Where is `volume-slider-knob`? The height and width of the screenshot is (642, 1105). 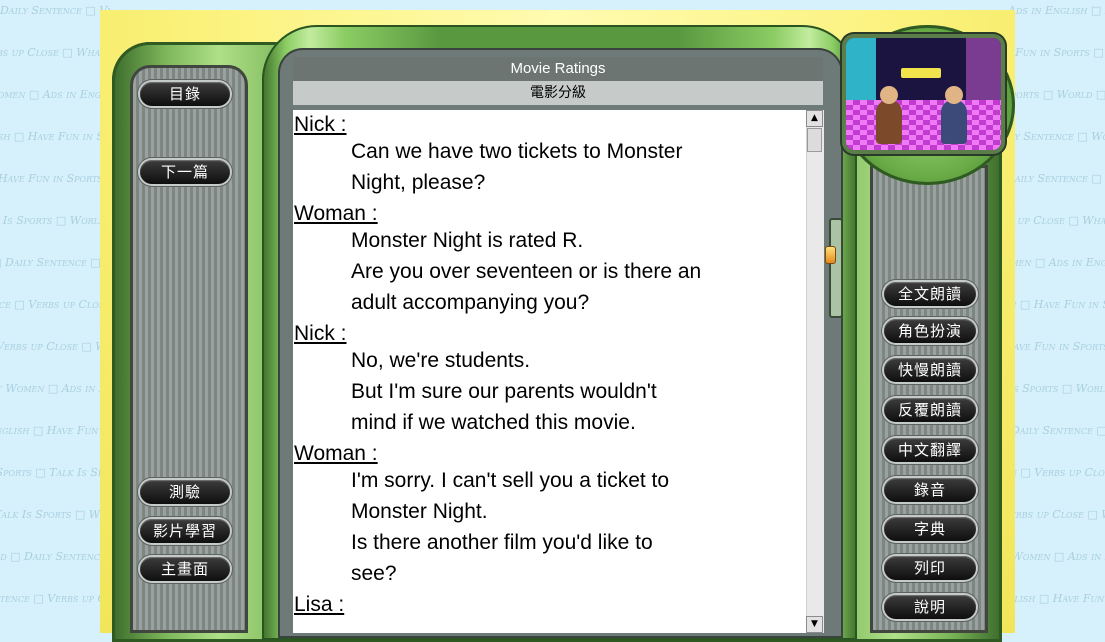
volume-slider-knob is located at coordinates (830, 255).